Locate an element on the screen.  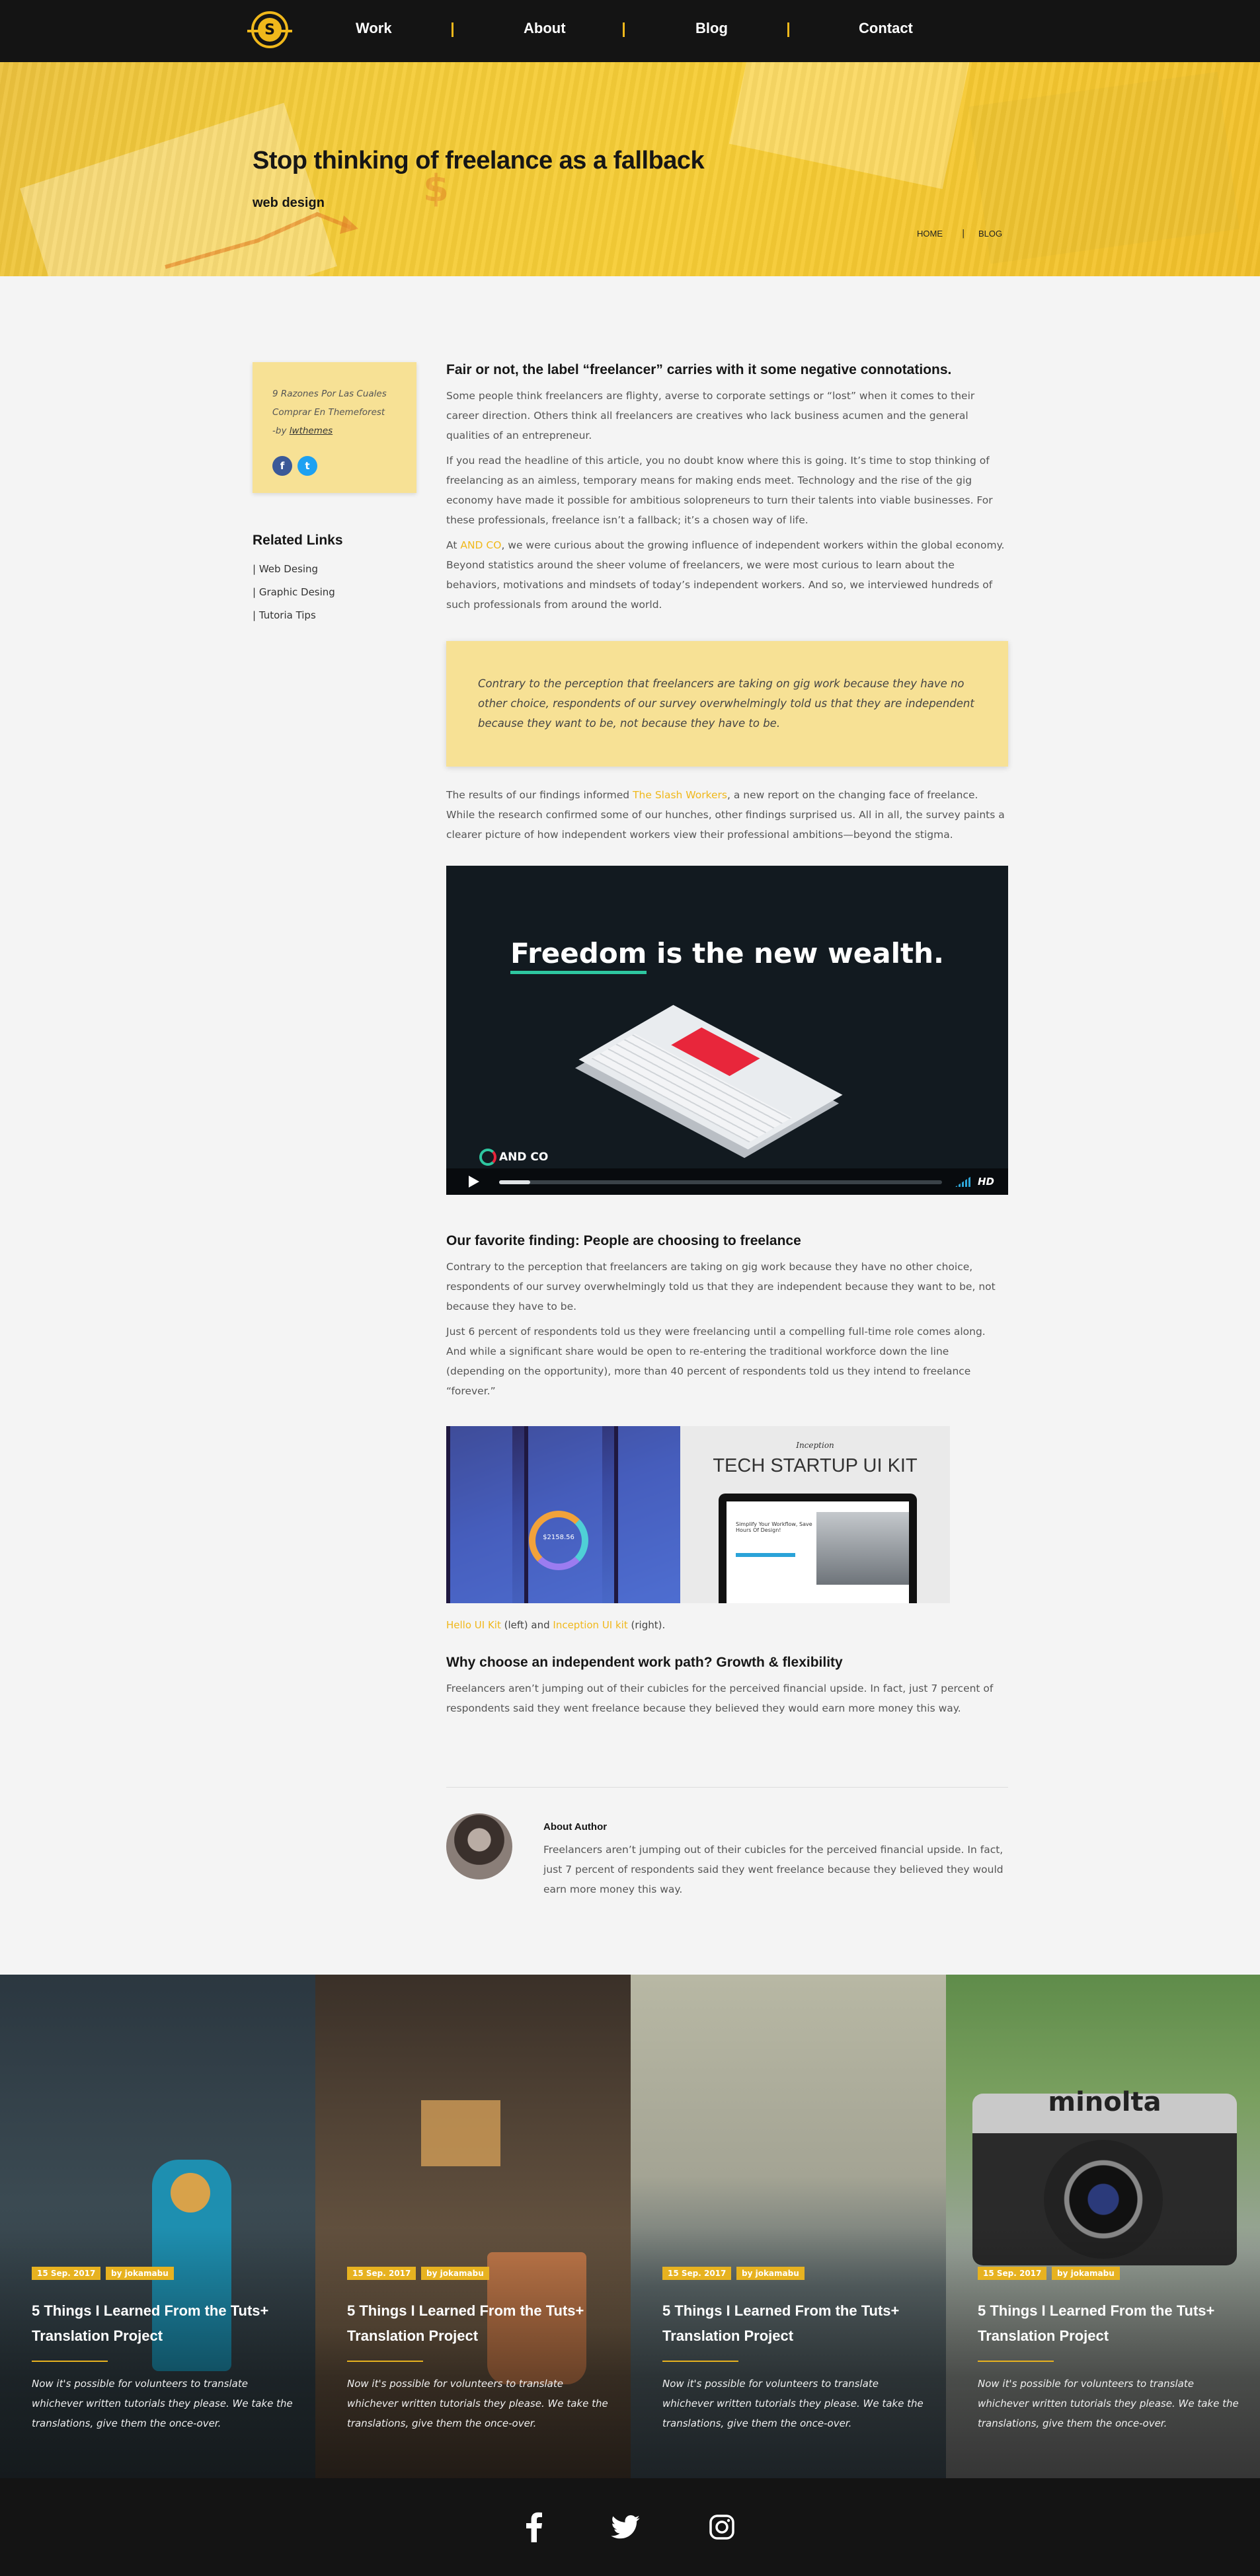
video-headline: Freedom is the new wealth. is located at coordinates (727, 955).